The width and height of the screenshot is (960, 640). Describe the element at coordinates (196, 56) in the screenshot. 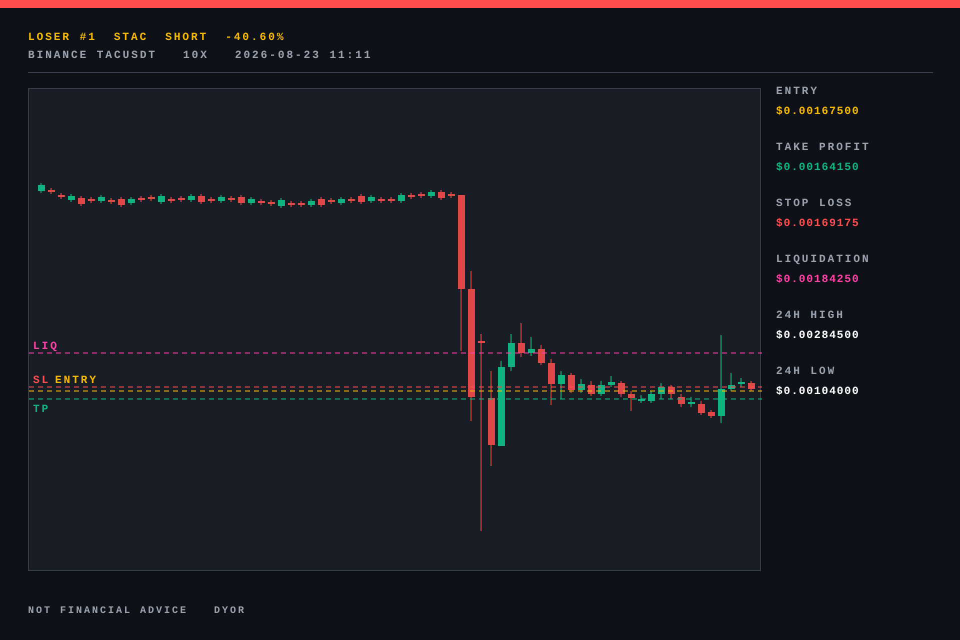

I see `leverage-label: 10X` at that location.